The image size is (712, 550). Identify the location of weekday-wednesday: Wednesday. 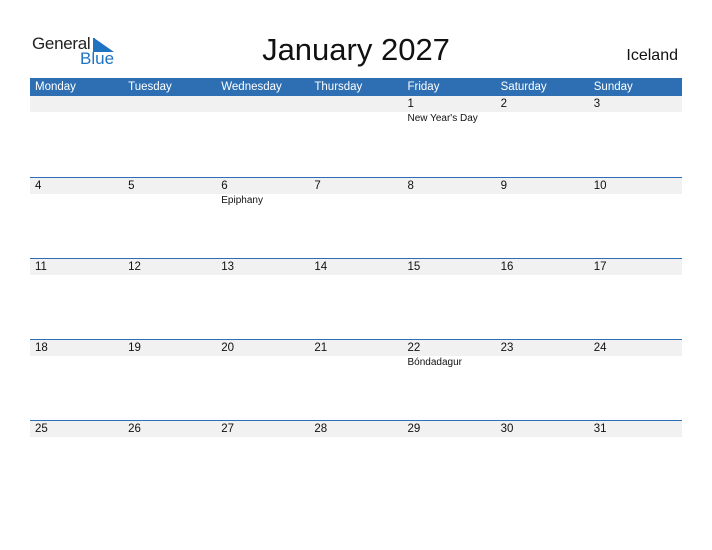
(251, 87).